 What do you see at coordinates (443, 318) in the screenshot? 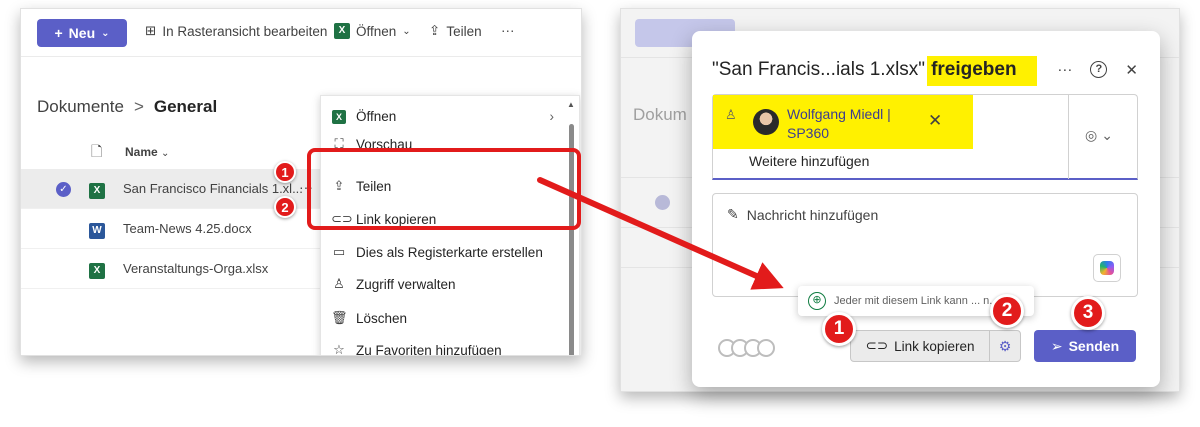
I see `menu-item-delete: 🗑 Löschen` at bounding box center [443, 318].